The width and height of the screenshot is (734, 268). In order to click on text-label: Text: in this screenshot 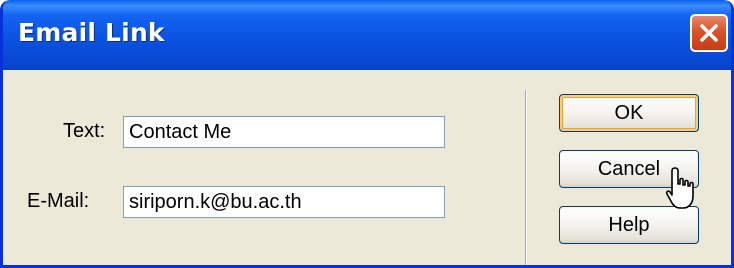, I will do `click(84, 131)`.